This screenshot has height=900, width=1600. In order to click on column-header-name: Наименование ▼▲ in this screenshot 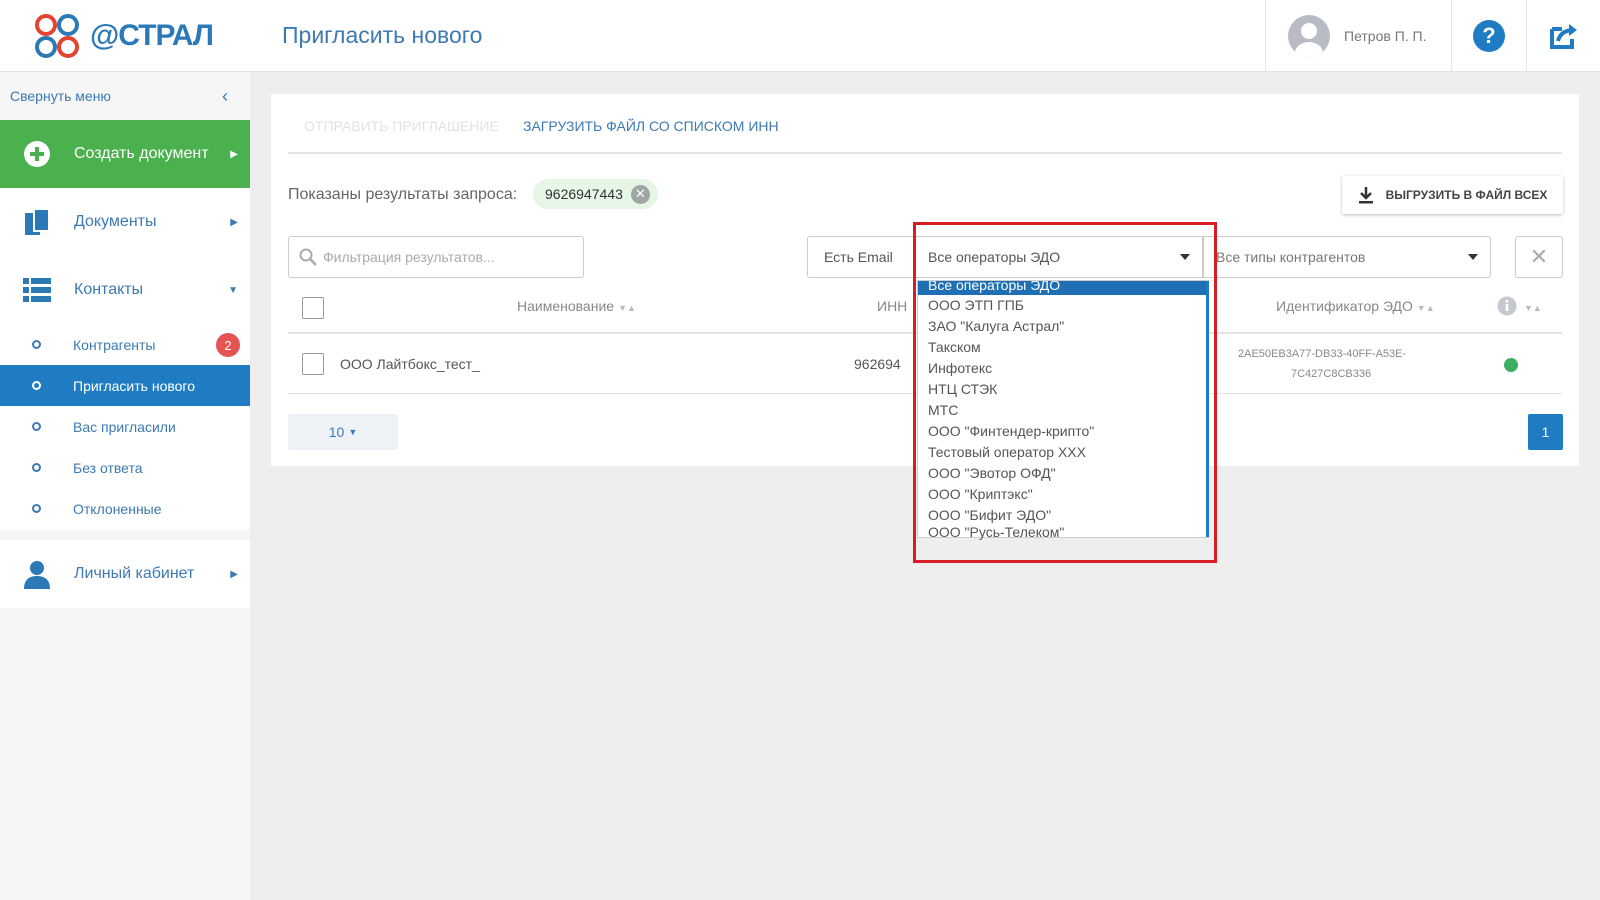, I will do `click(576, 306)`.